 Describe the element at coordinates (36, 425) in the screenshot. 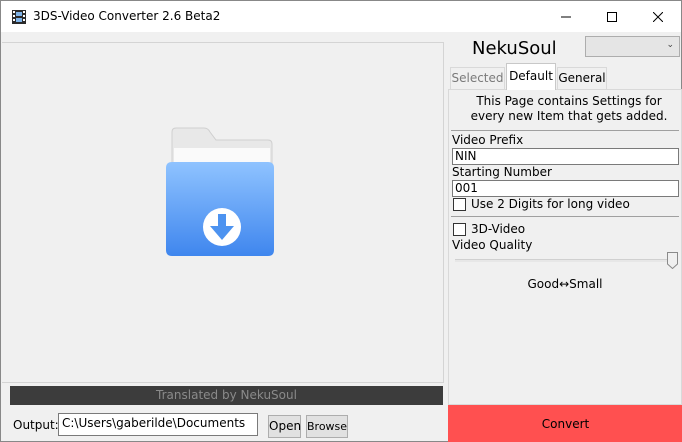

I see `output-label: Output:` at that location.